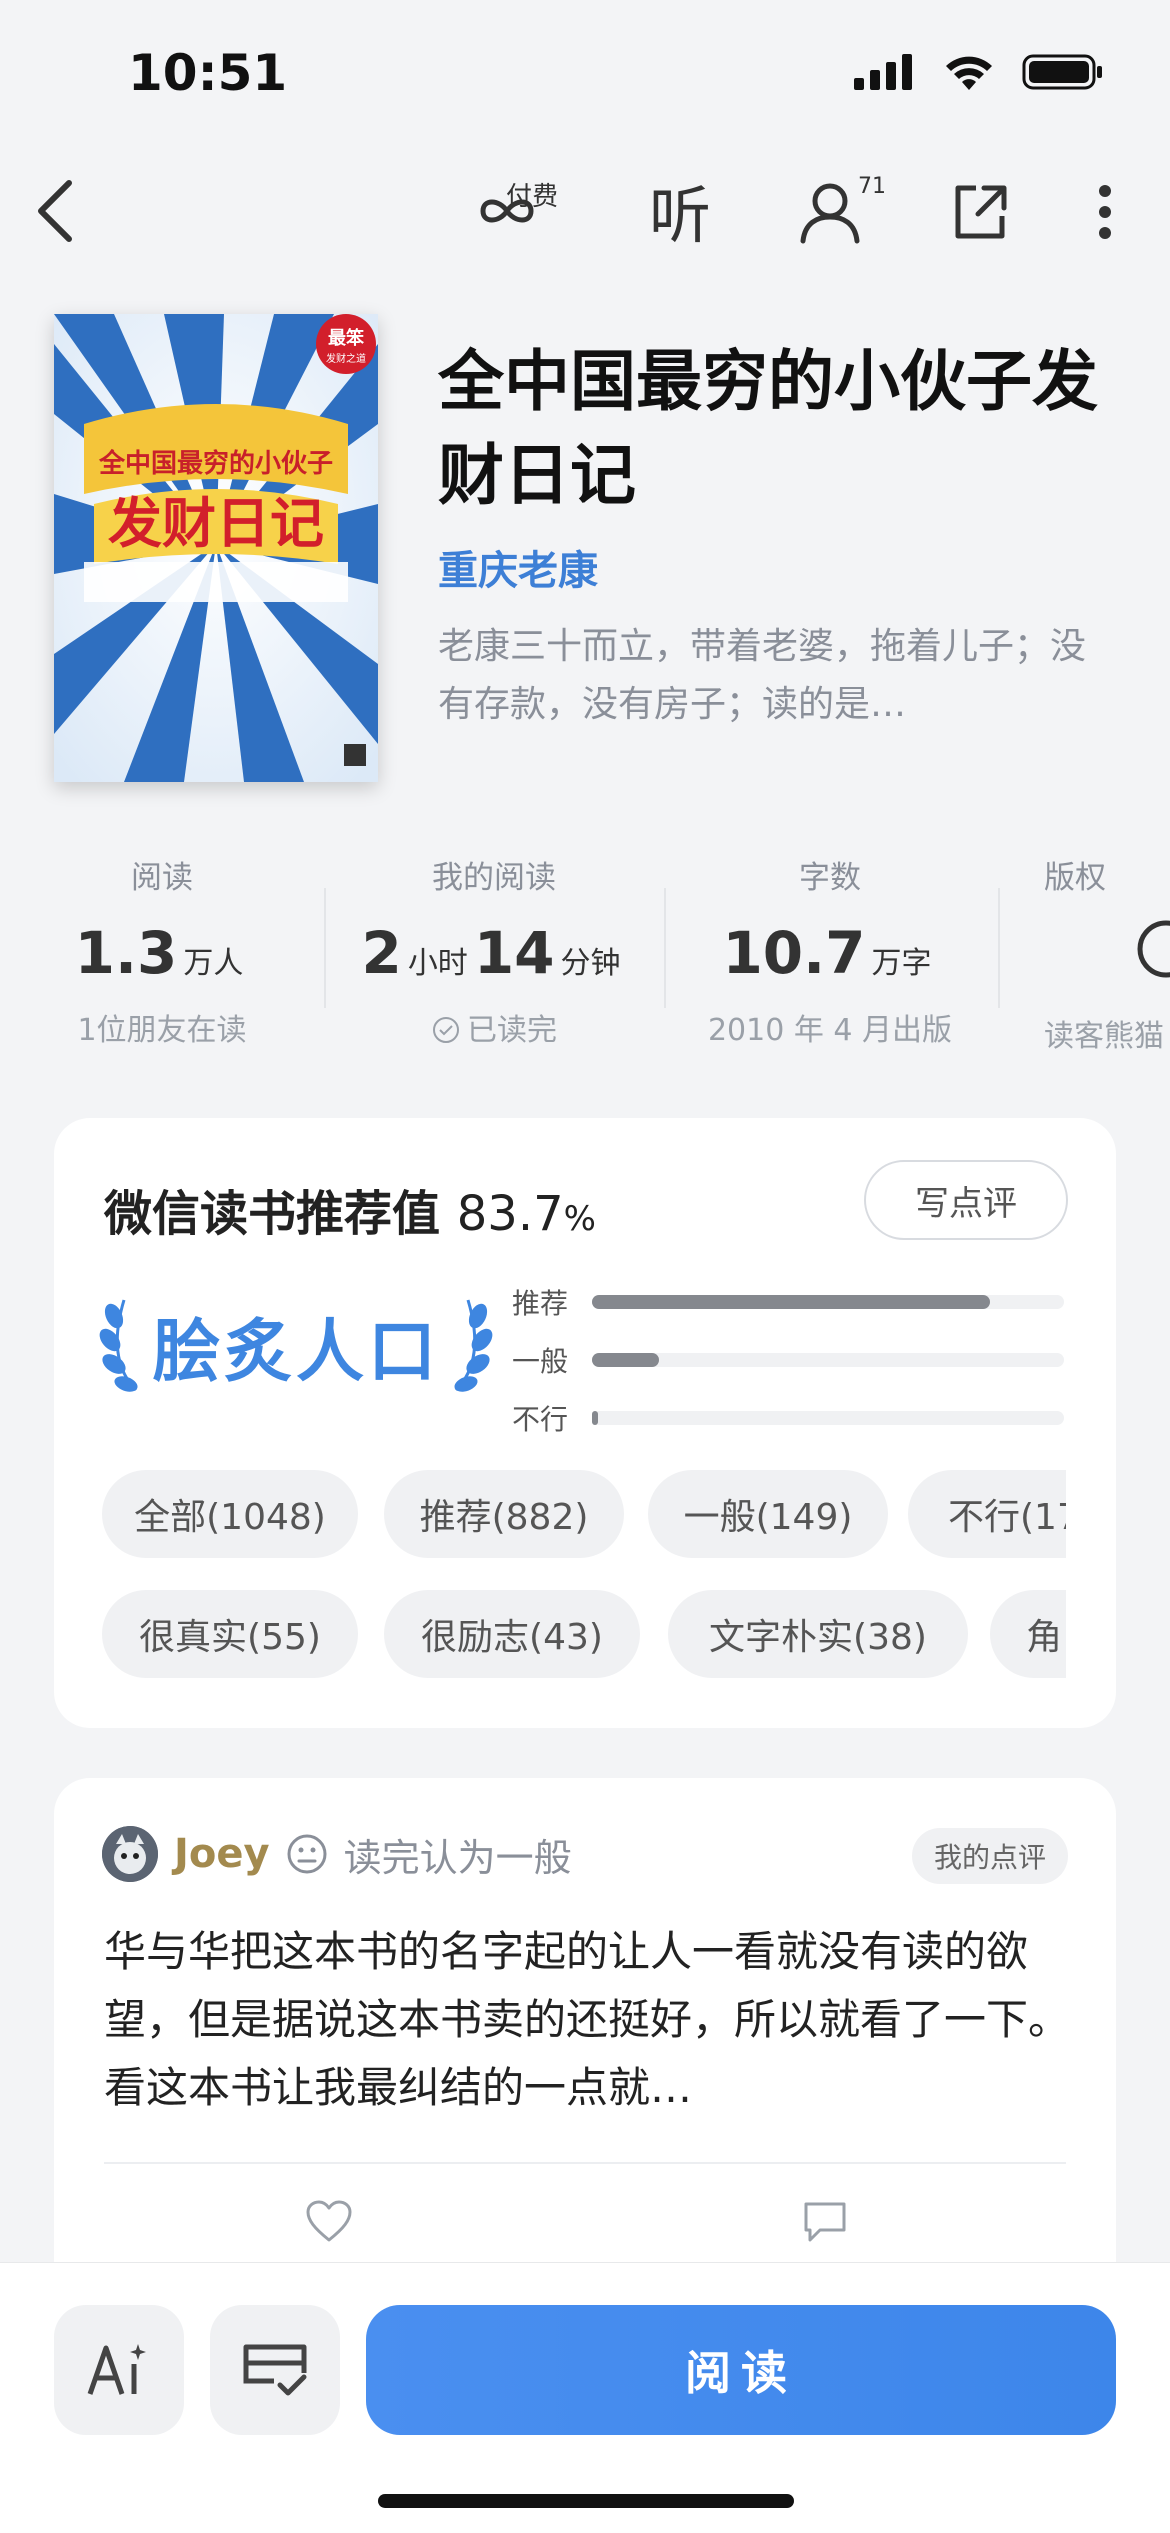 This screenshot has width=1170, height=2533. Describe the element at coordinates (1153, 956) in the screenshot. I see `copyright-icon` at that location.